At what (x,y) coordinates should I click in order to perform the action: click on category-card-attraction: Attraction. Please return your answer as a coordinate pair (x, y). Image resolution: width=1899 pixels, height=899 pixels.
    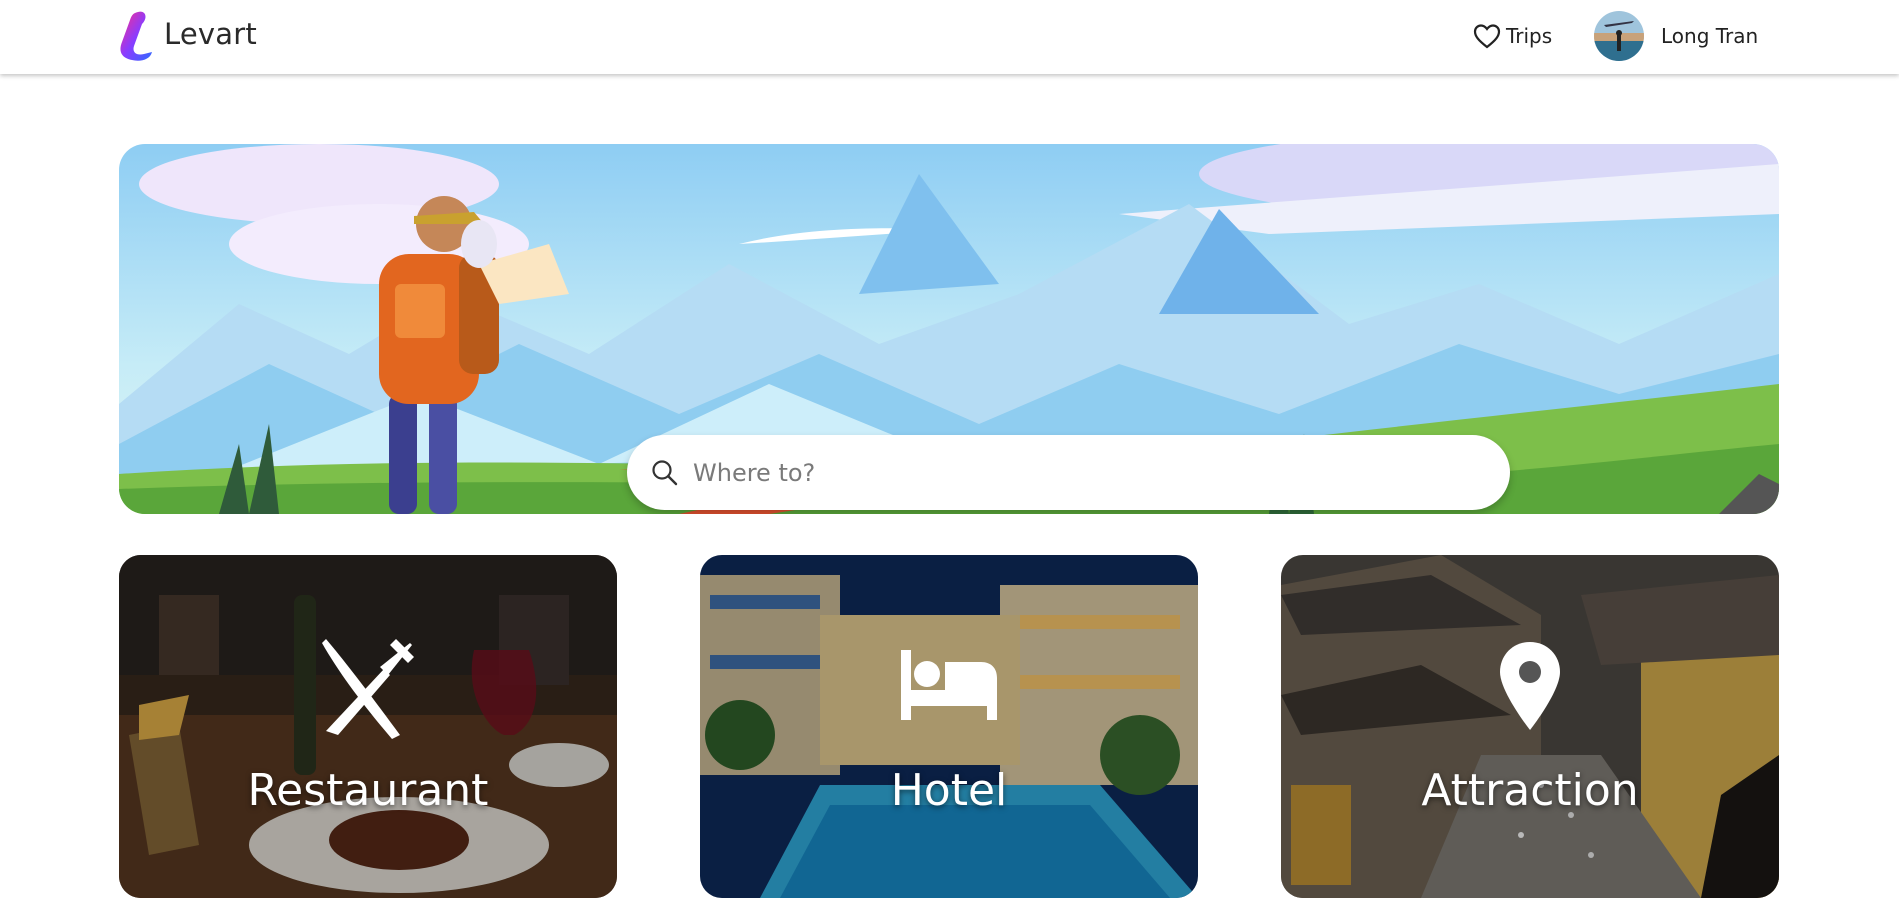
    Looking at the image, I should click on (1530, 726).